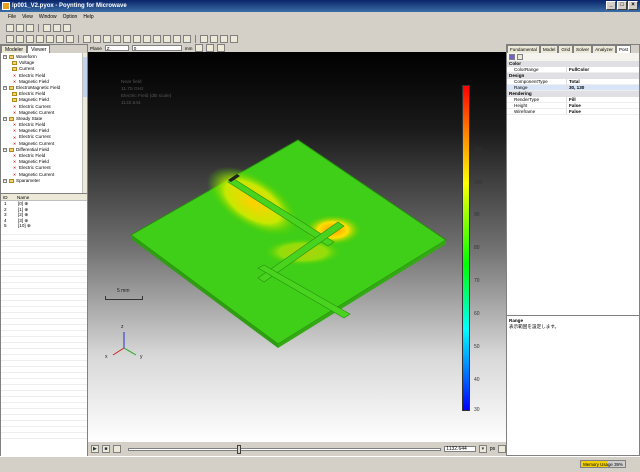 This screenshot has width=640, height=472. Describe the element at coordinates (214, 38) in the screenshot. I see `mesh-icon` at that location.